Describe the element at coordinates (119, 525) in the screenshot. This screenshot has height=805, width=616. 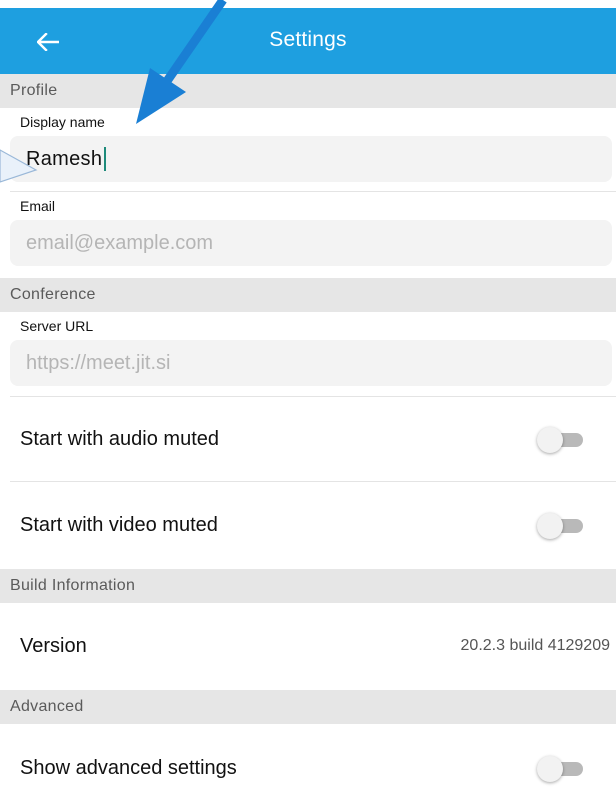
I see `video-muted-label: Start with video muted` at that location.